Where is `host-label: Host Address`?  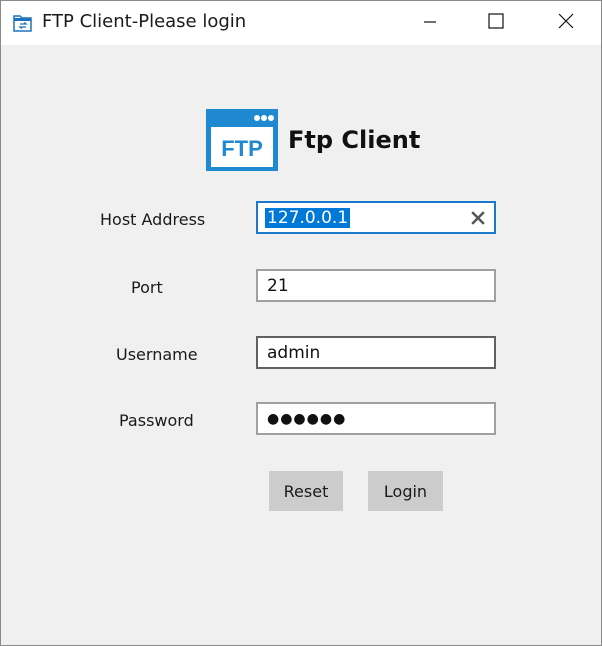
host-label: Host Address is located at coordinates (153, 219).